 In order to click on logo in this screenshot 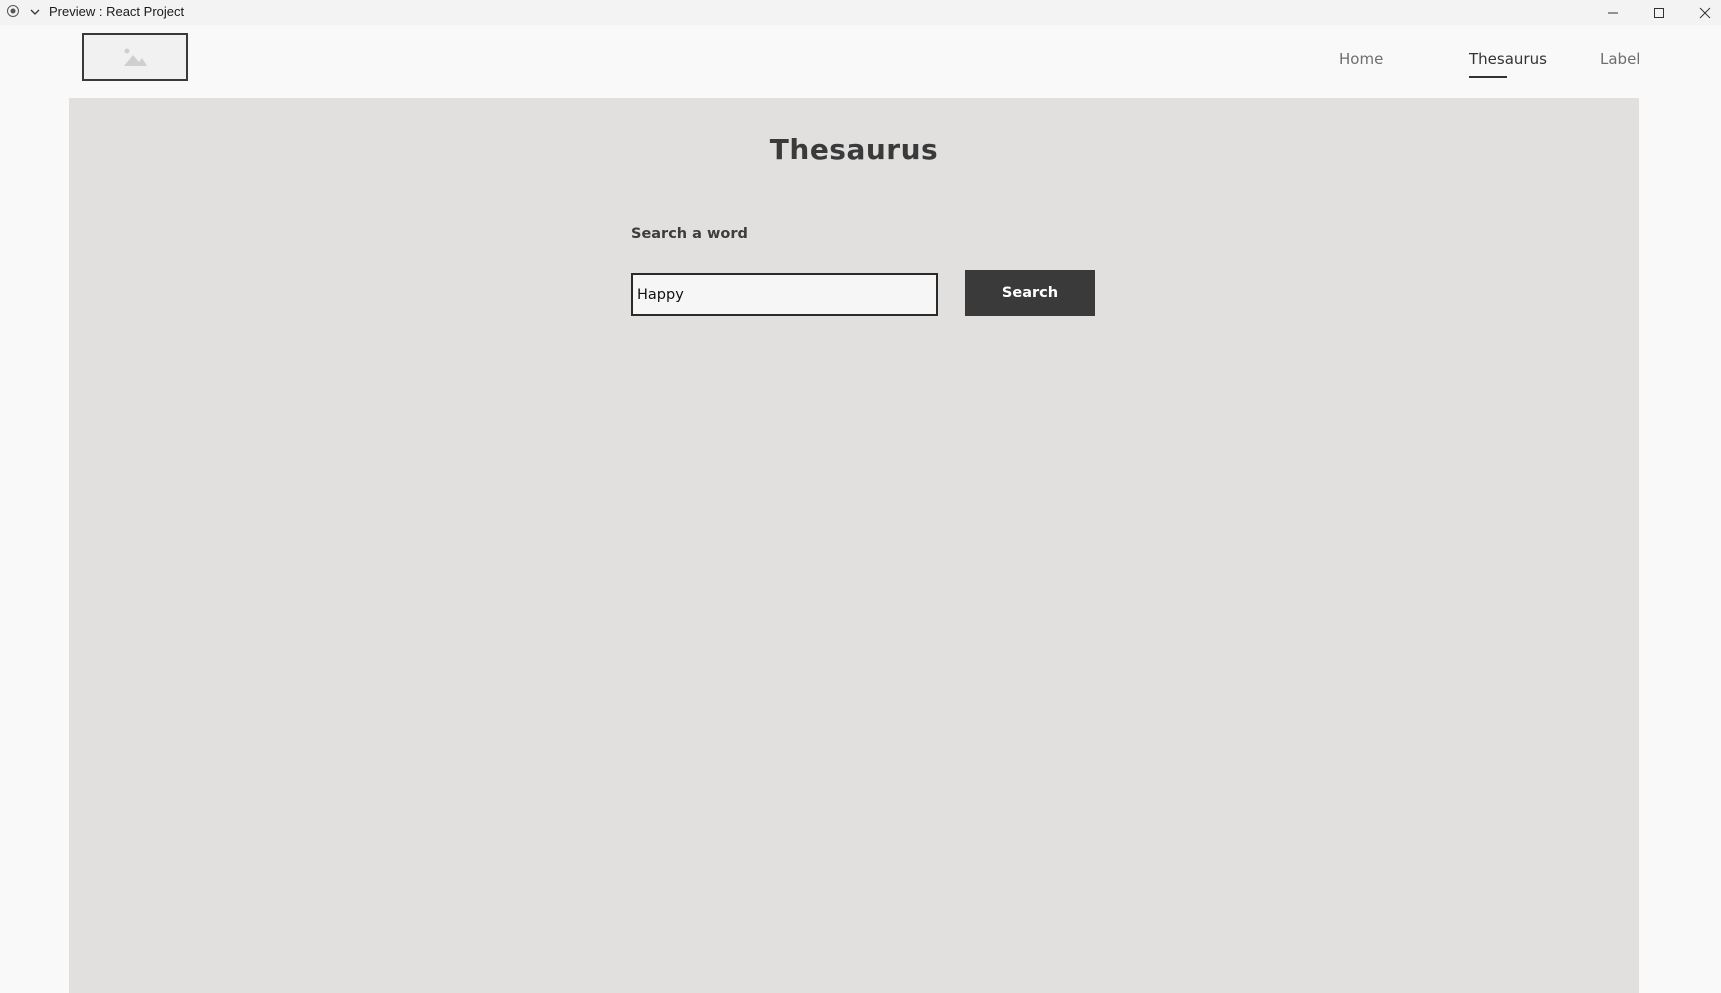, I will do `click(135, 57)`.